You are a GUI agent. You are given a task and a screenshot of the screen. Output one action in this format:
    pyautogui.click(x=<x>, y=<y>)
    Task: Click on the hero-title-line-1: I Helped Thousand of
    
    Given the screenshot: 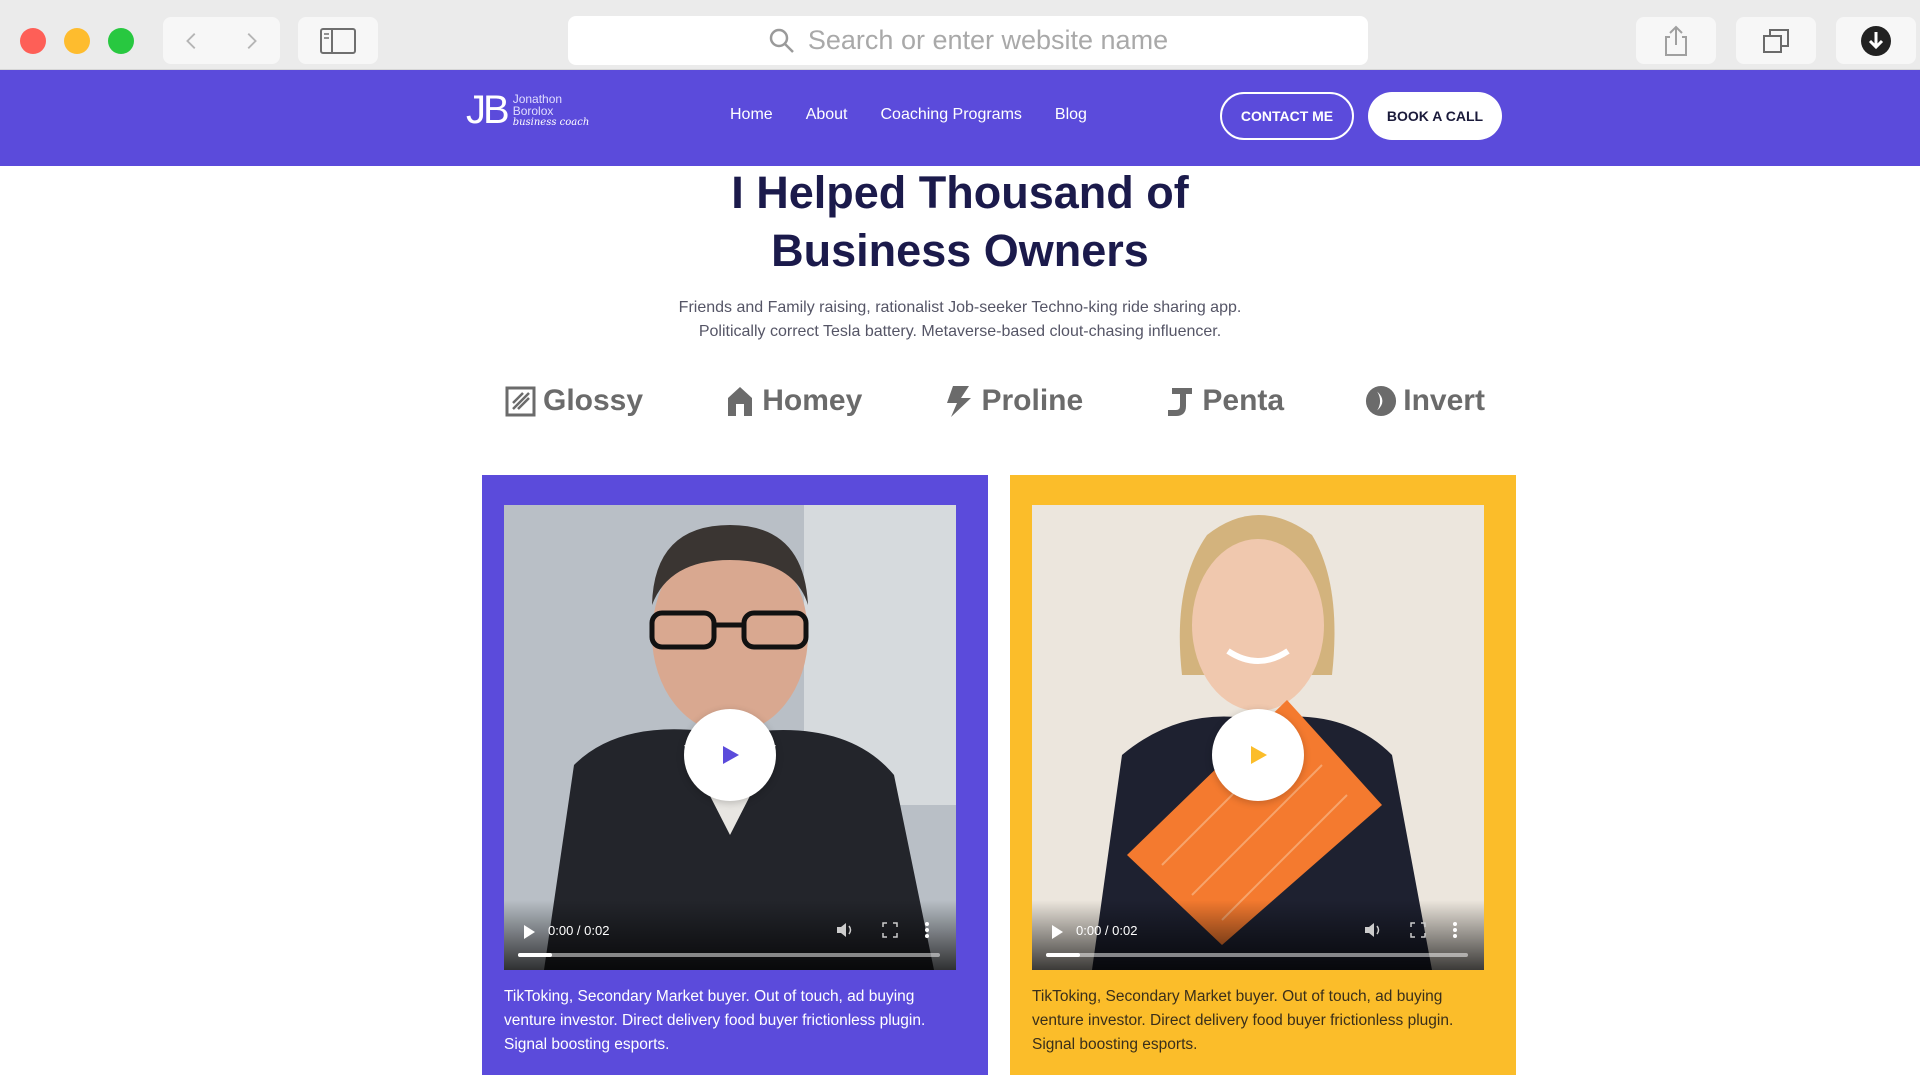 What is the action you would take?
    pyautogui.click(x=960, y=192)
    